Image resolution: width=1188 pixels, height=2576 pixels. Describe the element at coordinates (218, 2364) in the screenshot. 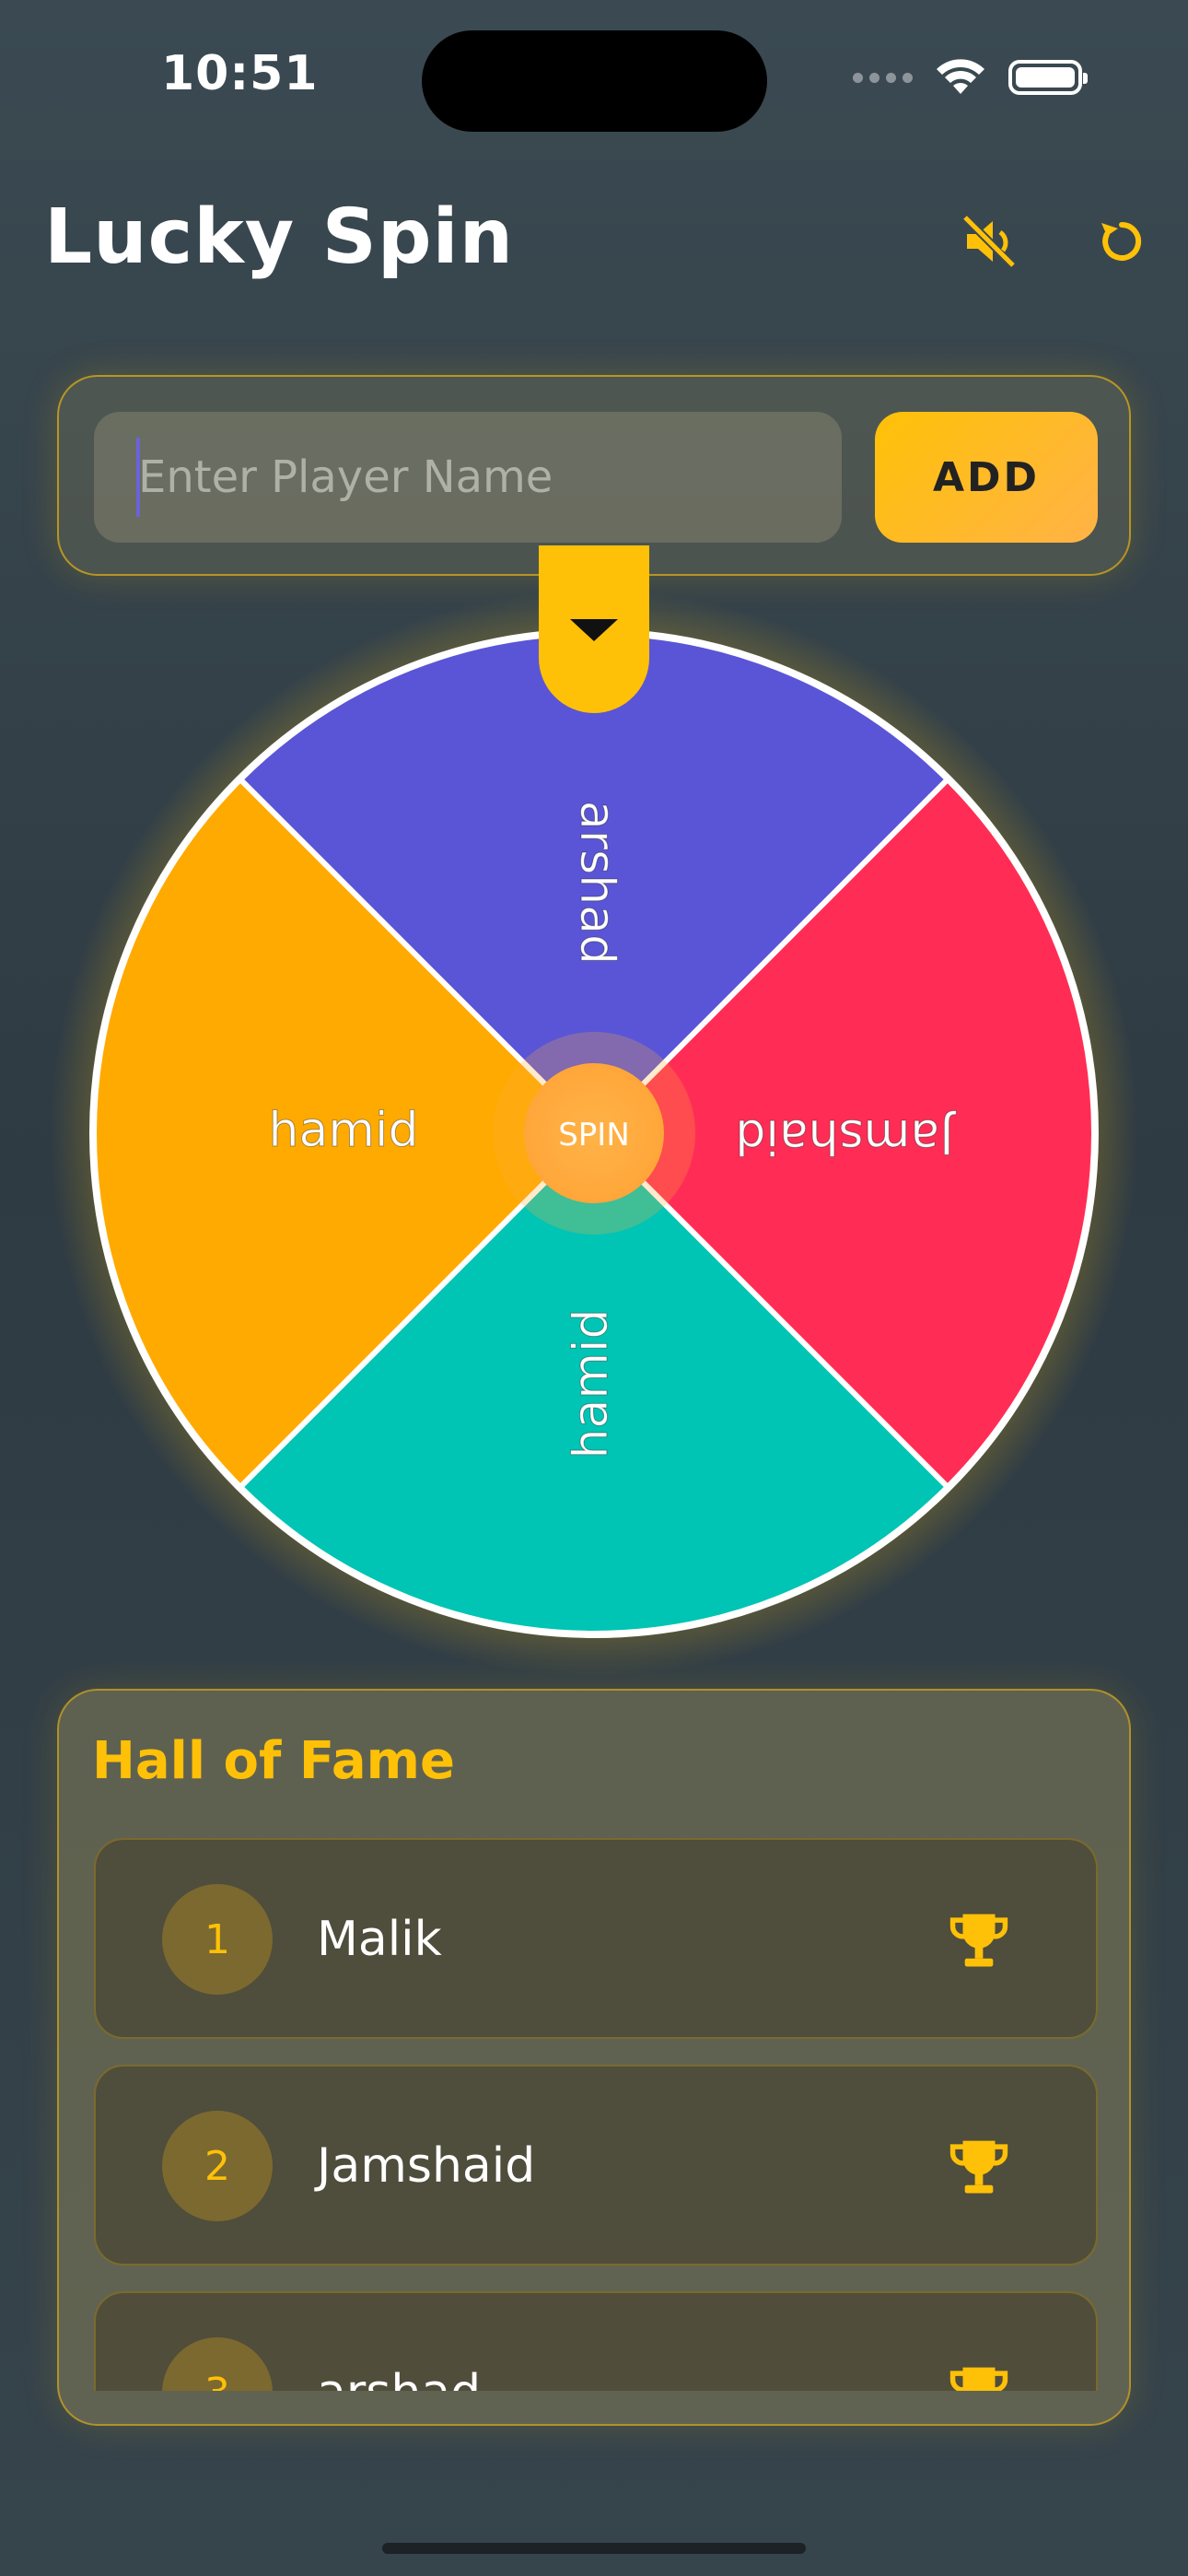

I see `rank-badge: 3` at that location.